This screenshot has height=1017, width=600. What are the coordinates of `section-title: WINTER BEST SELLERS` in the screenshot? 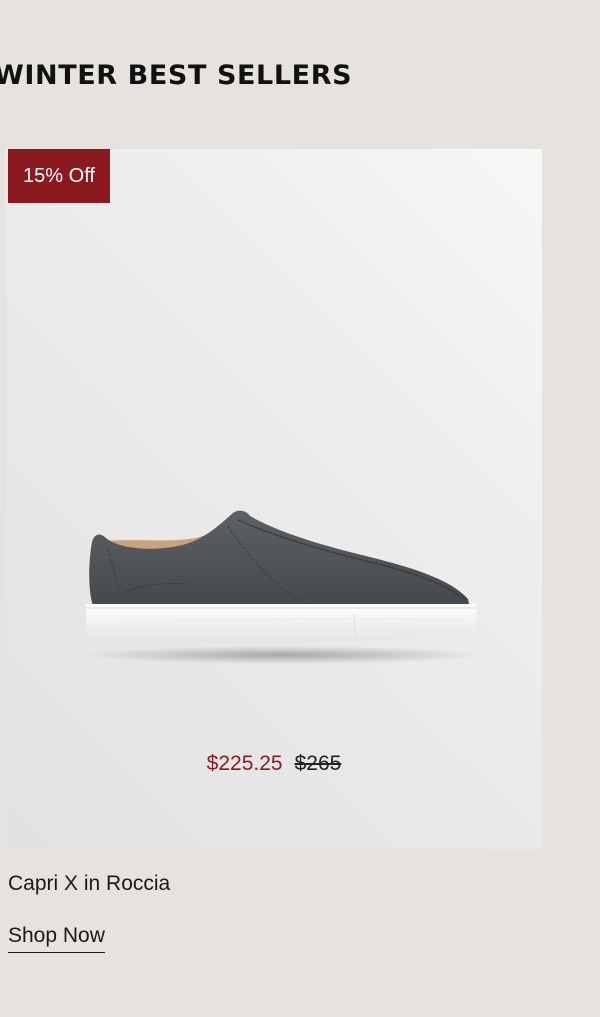 It's located at (176, 75).